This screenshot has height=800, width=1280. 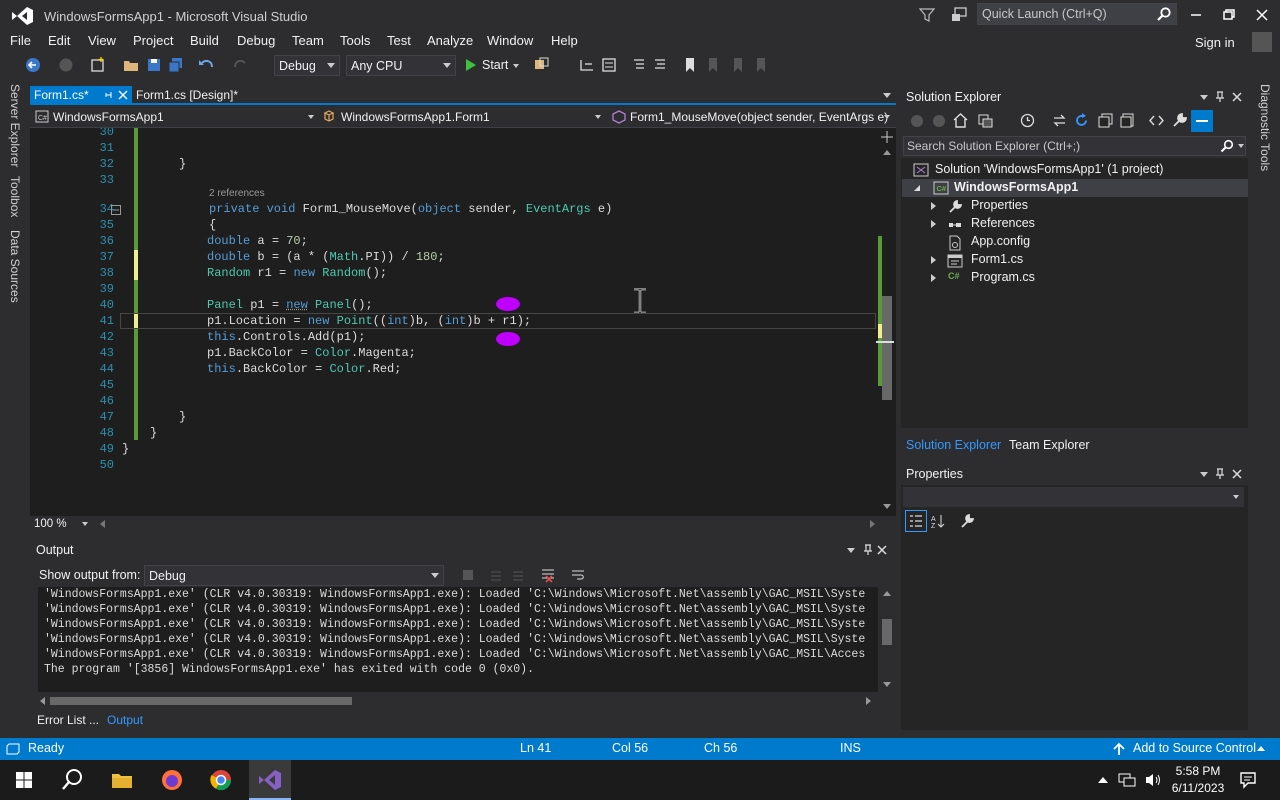 What do you see at coordinates (59, 40) in the screenshot?
I see `menu-edit: Edit` at bounding box center [59, 40].